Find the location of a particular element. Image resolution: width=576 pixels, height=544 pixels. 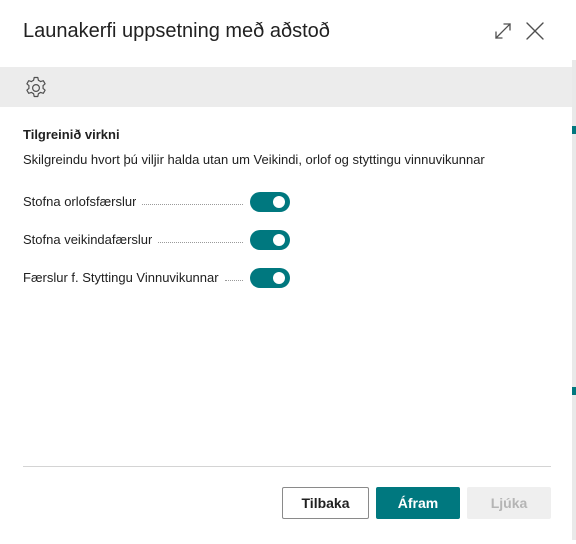

sick-leave-entries-toggle is located at coordinates (270, 240).